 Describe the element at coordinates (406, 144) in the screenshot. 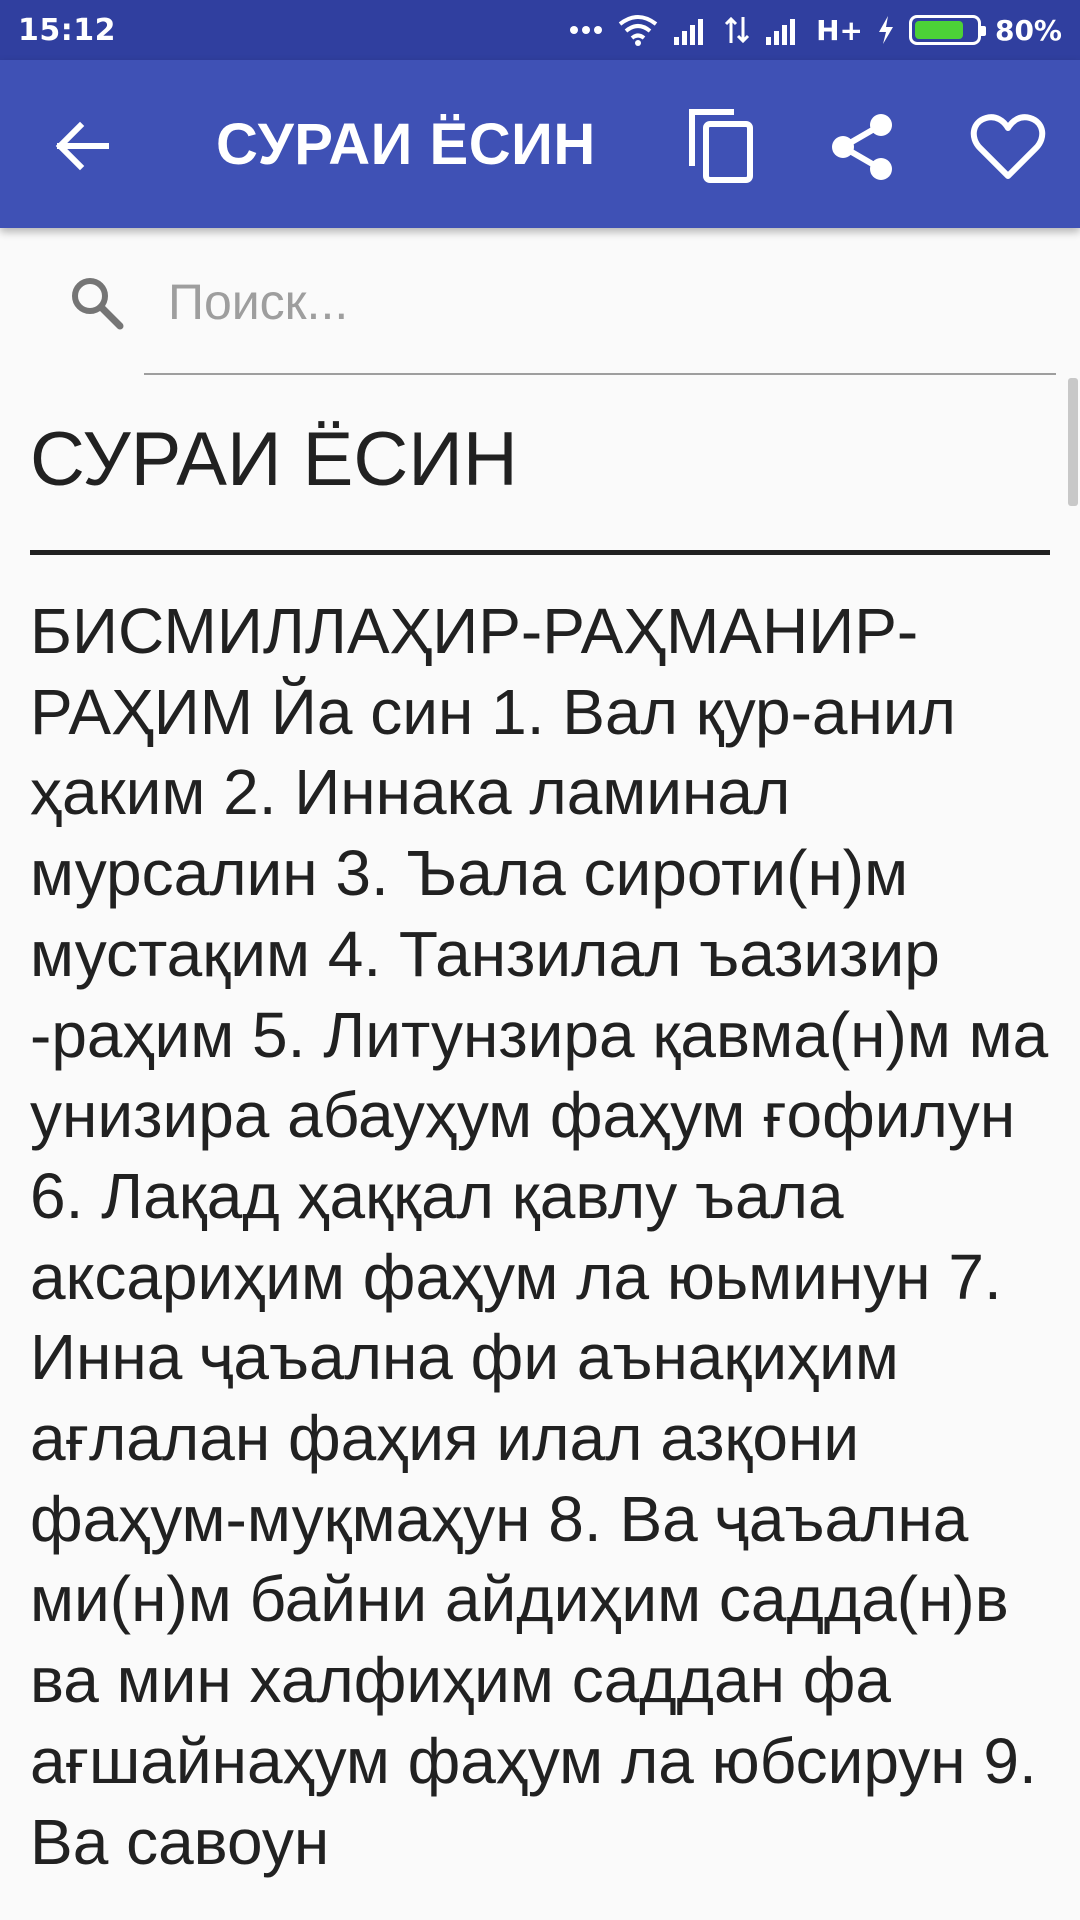

I see `app-title: СУРАИ ЁСИН` at that location.